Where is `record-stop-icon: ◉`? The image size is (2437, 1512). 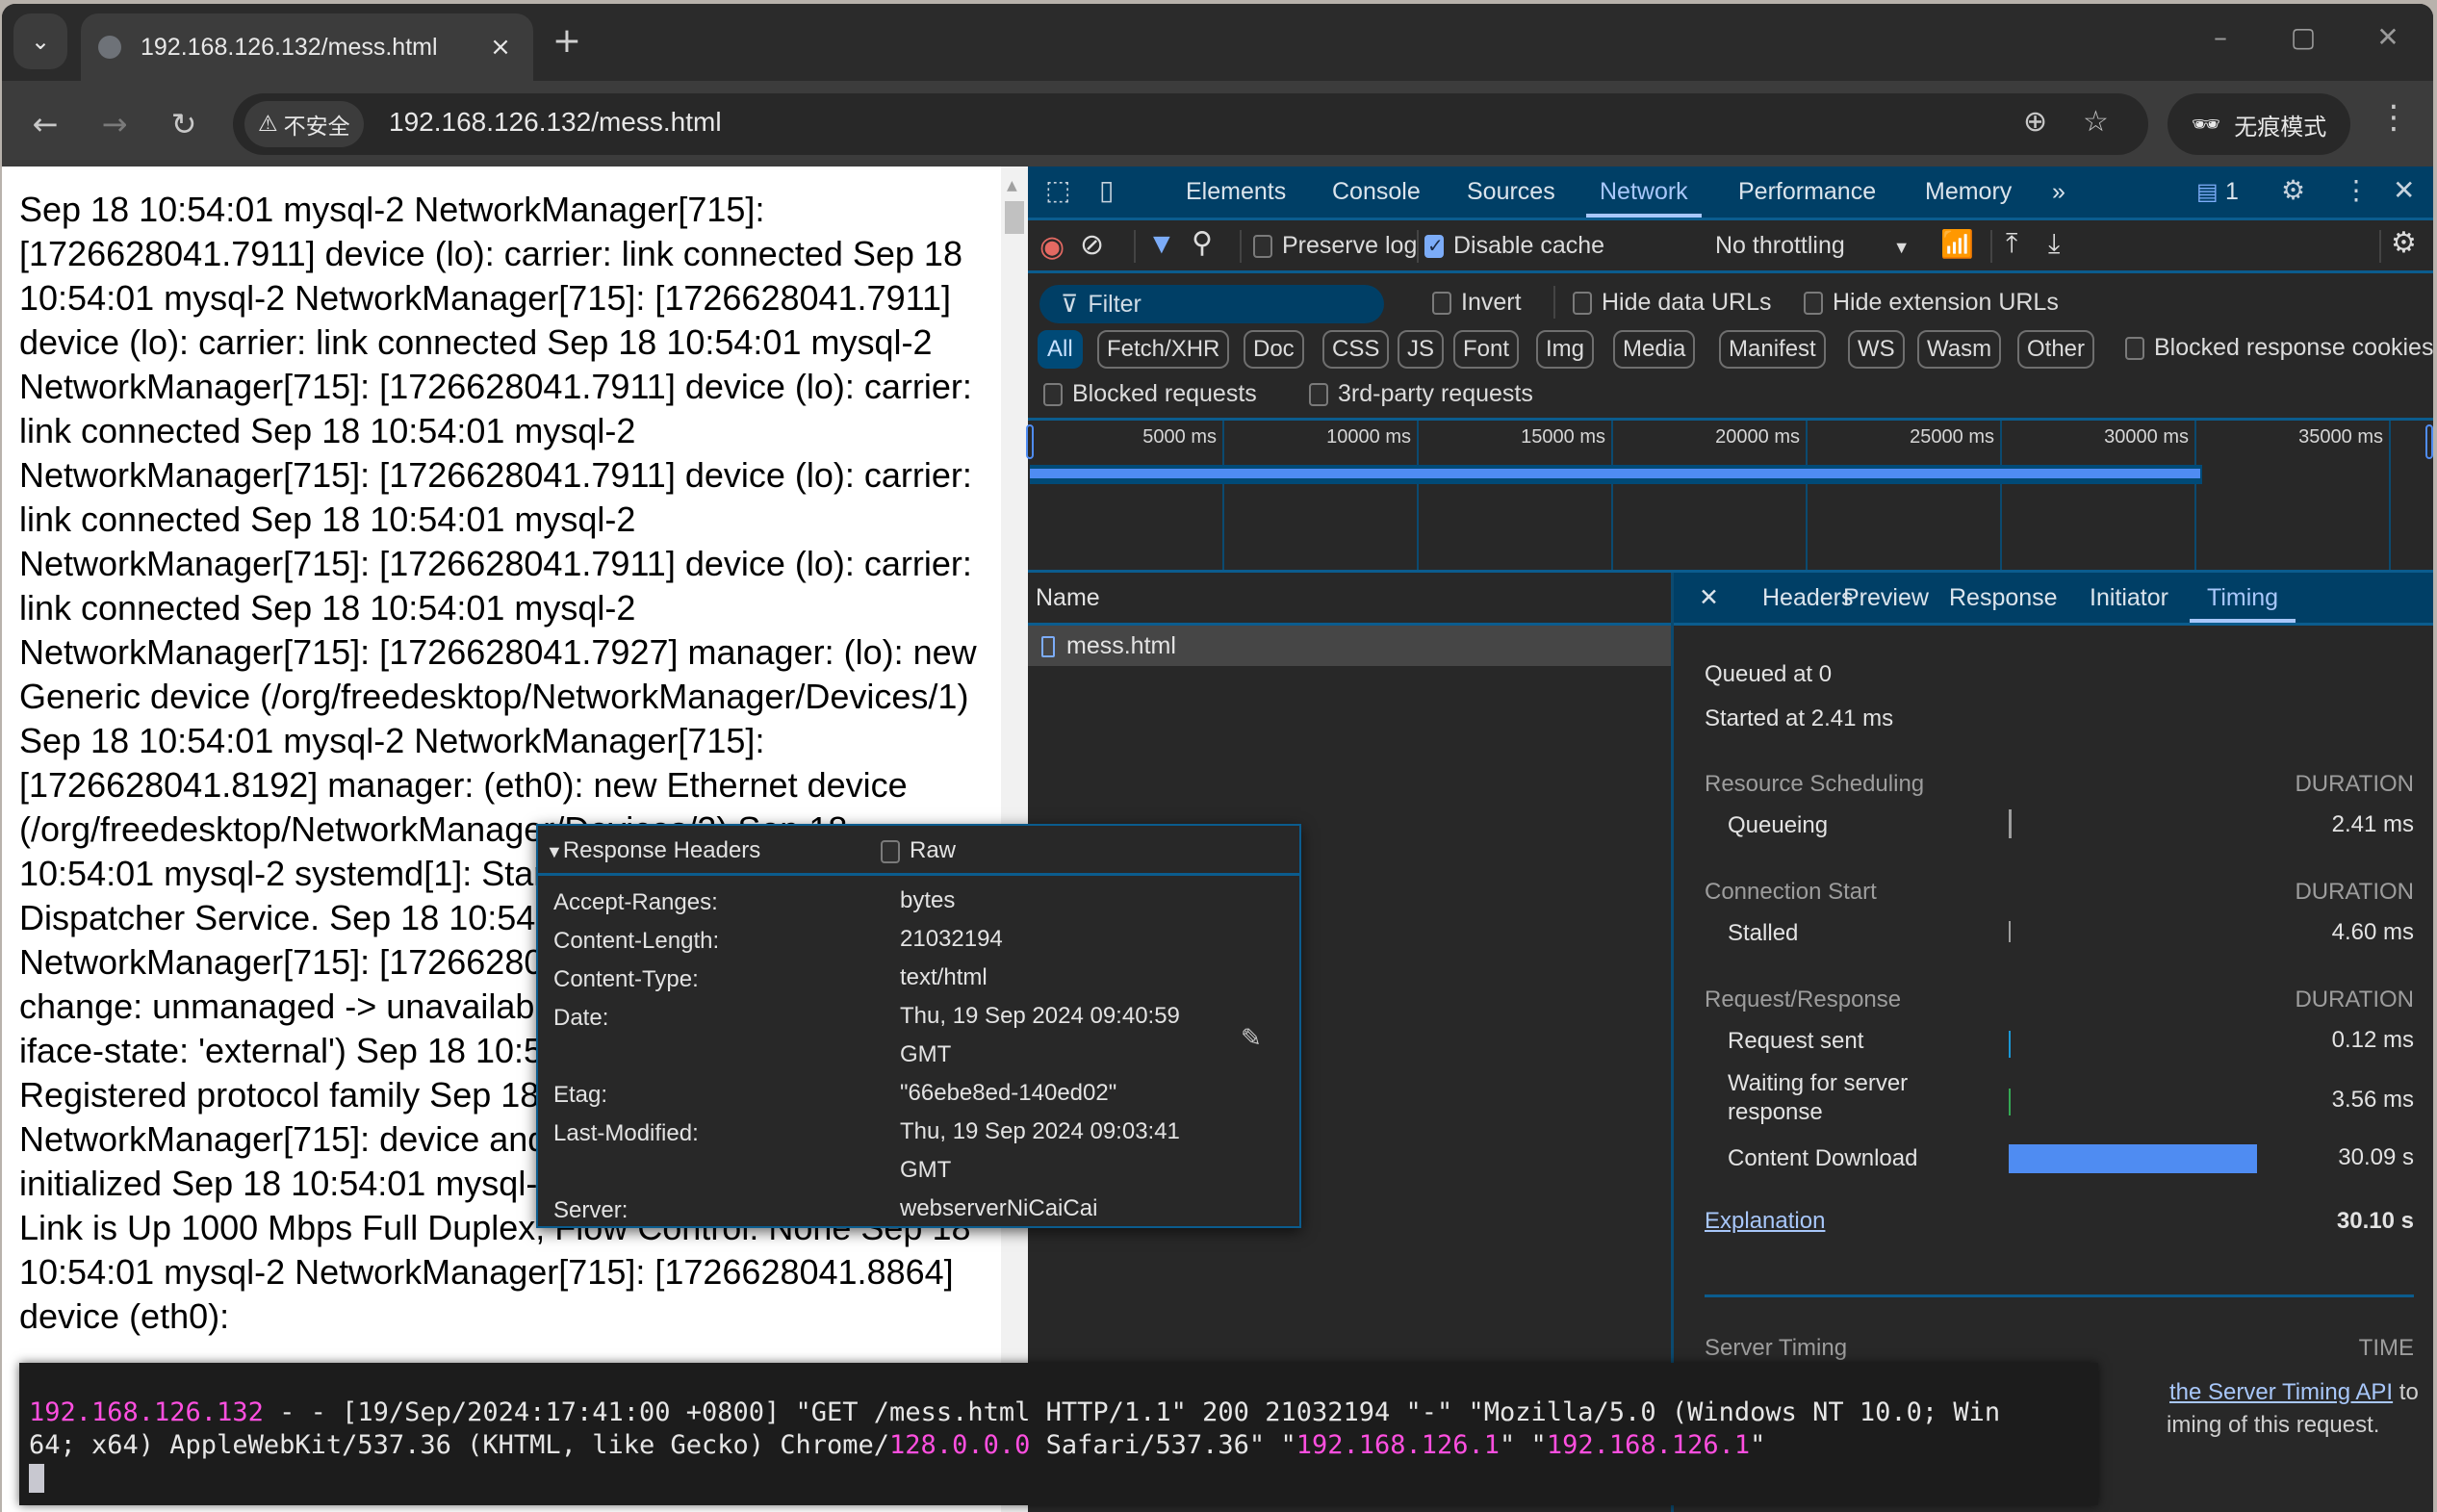
record-stop-icon: ◉ is located at coordinates (1052, 247).